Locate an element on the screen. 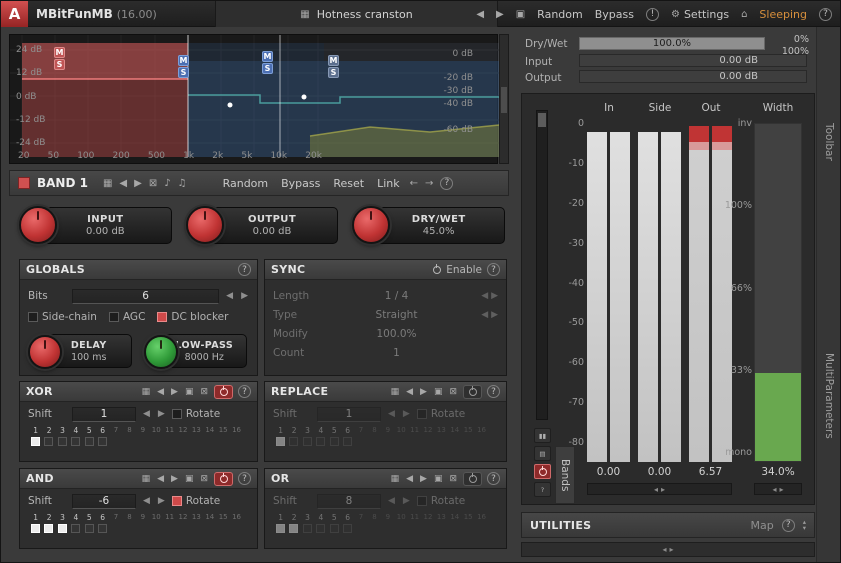 The image size is (841, 563). sync-enable-button: Enable is located at coordinates (457, 269).